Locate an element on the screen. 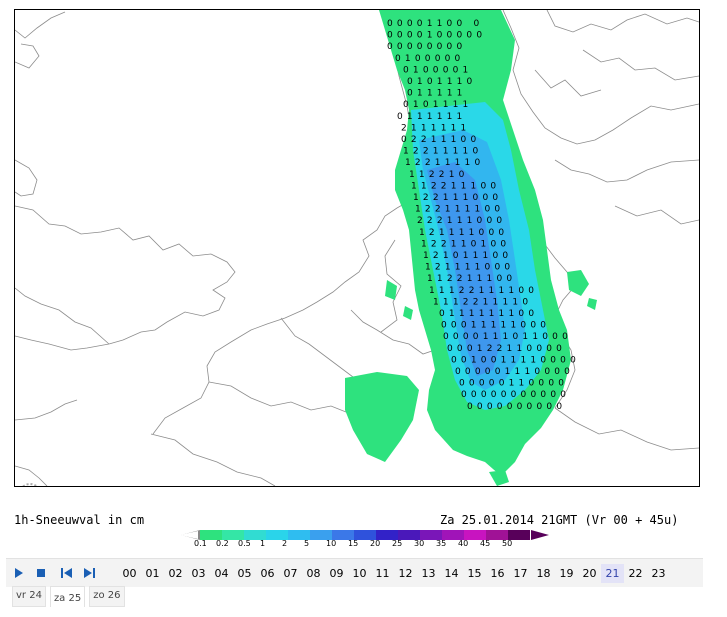  skip-forward-icon is located at coordinates (89, 573).